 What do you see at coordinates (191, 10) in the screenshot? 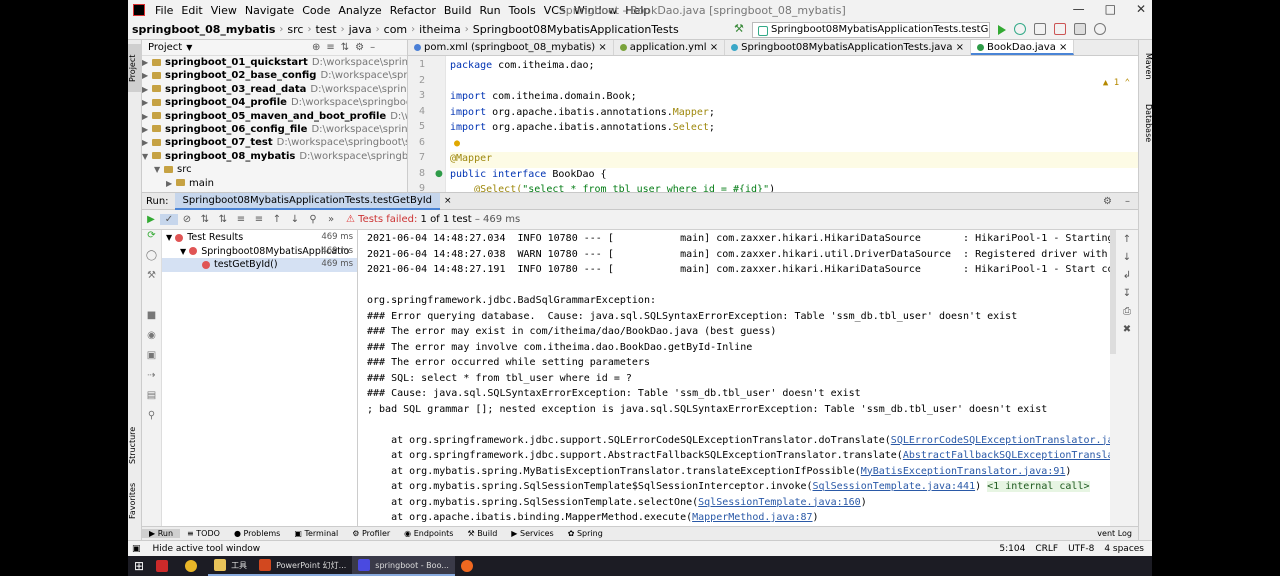
I see `menu-edit: Edit` at bounding box center [191, 10].